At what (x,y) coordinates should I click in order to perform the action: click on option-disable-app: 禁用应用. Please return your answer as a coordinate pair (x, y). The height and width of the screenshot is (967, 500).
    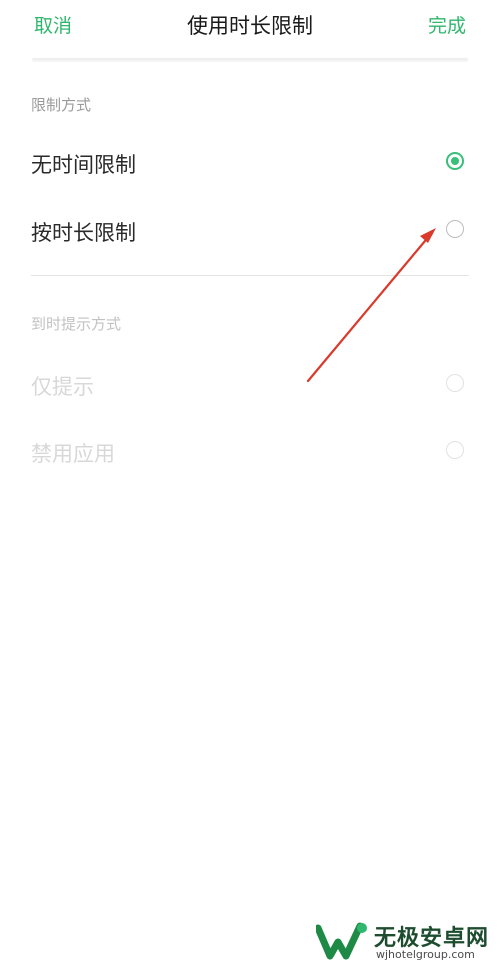
    Looking at the image, I should click on (250, 452).